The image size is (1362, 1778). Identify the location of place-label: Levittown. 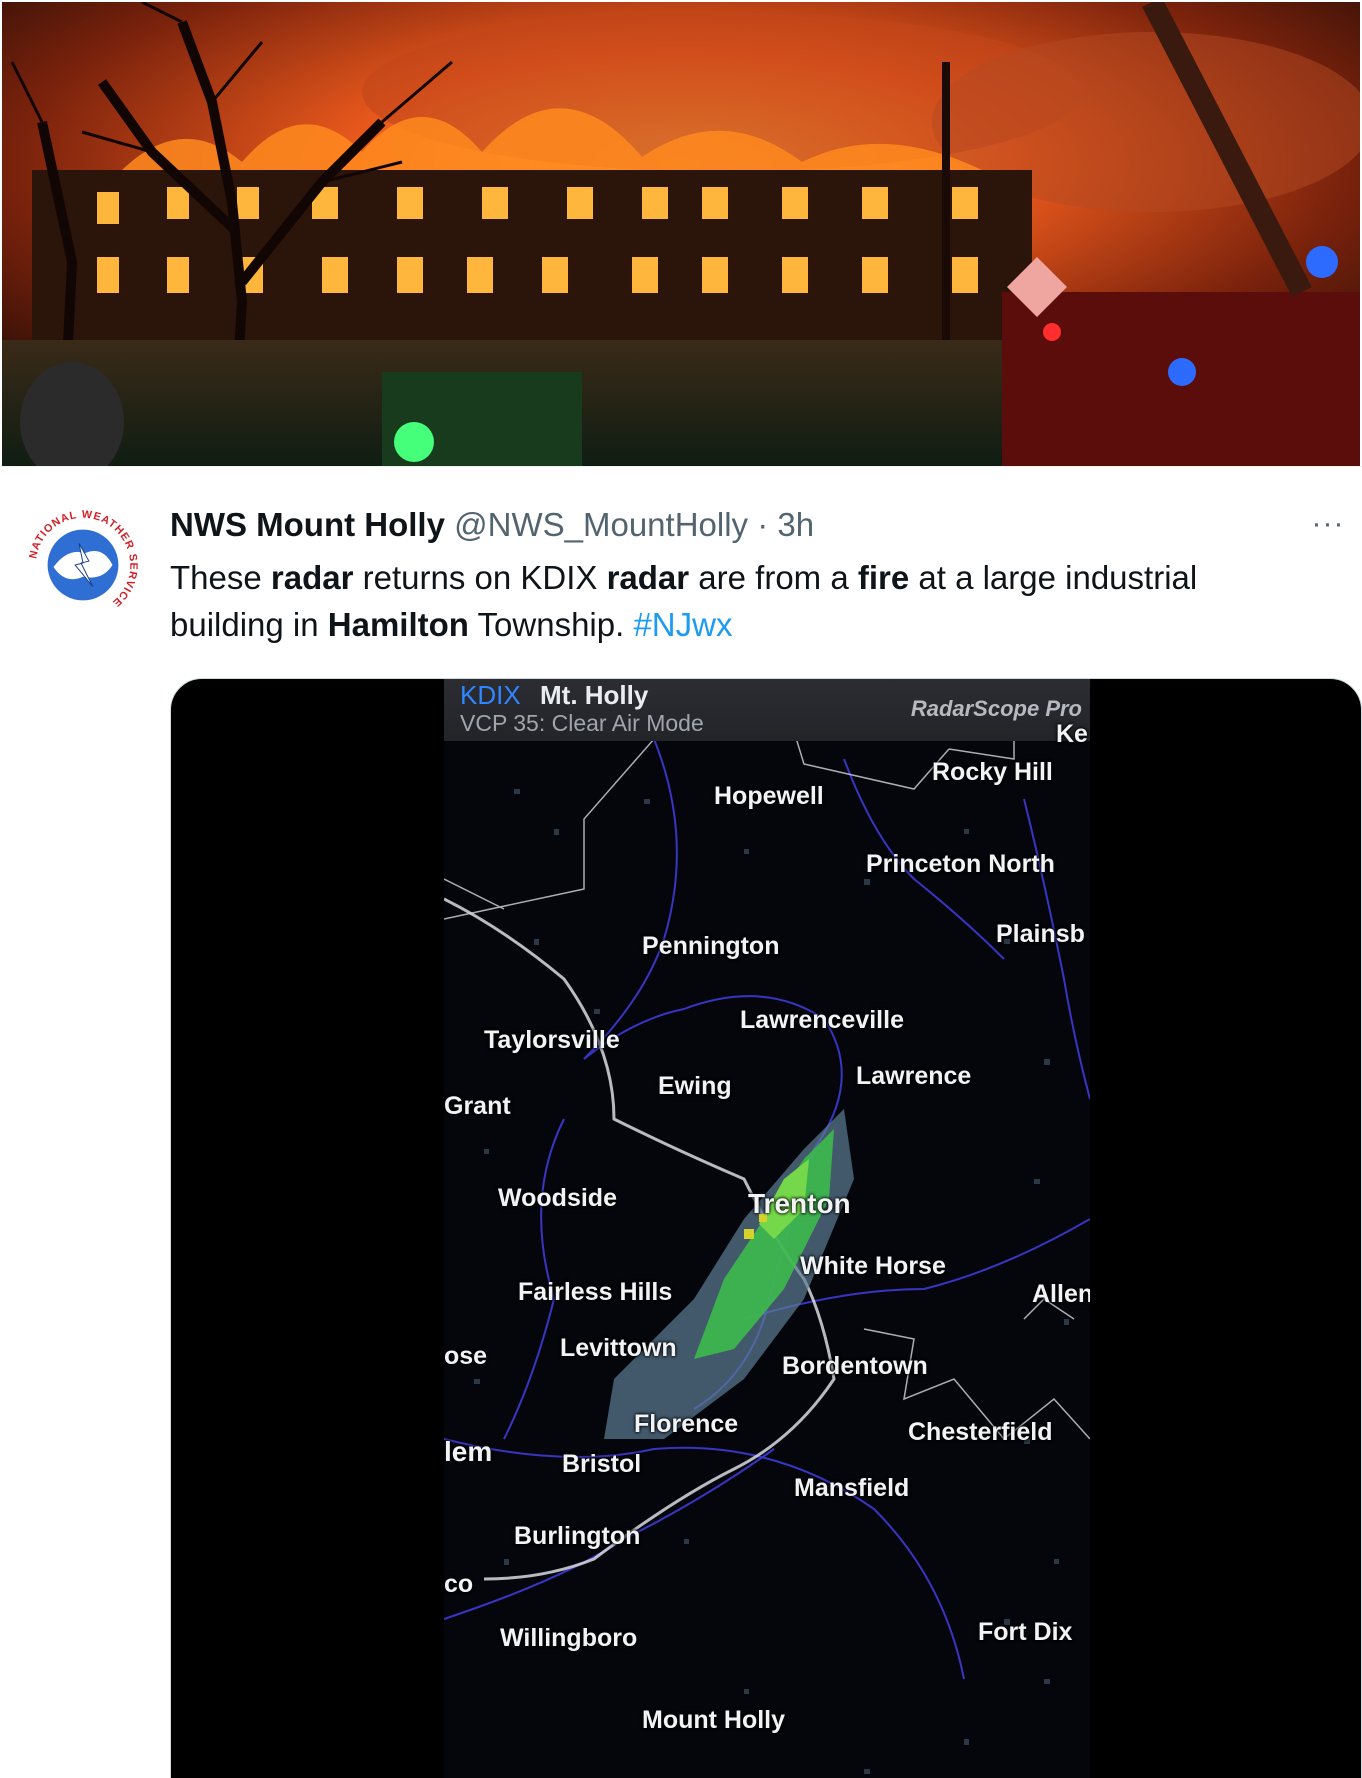
(618, 1348).